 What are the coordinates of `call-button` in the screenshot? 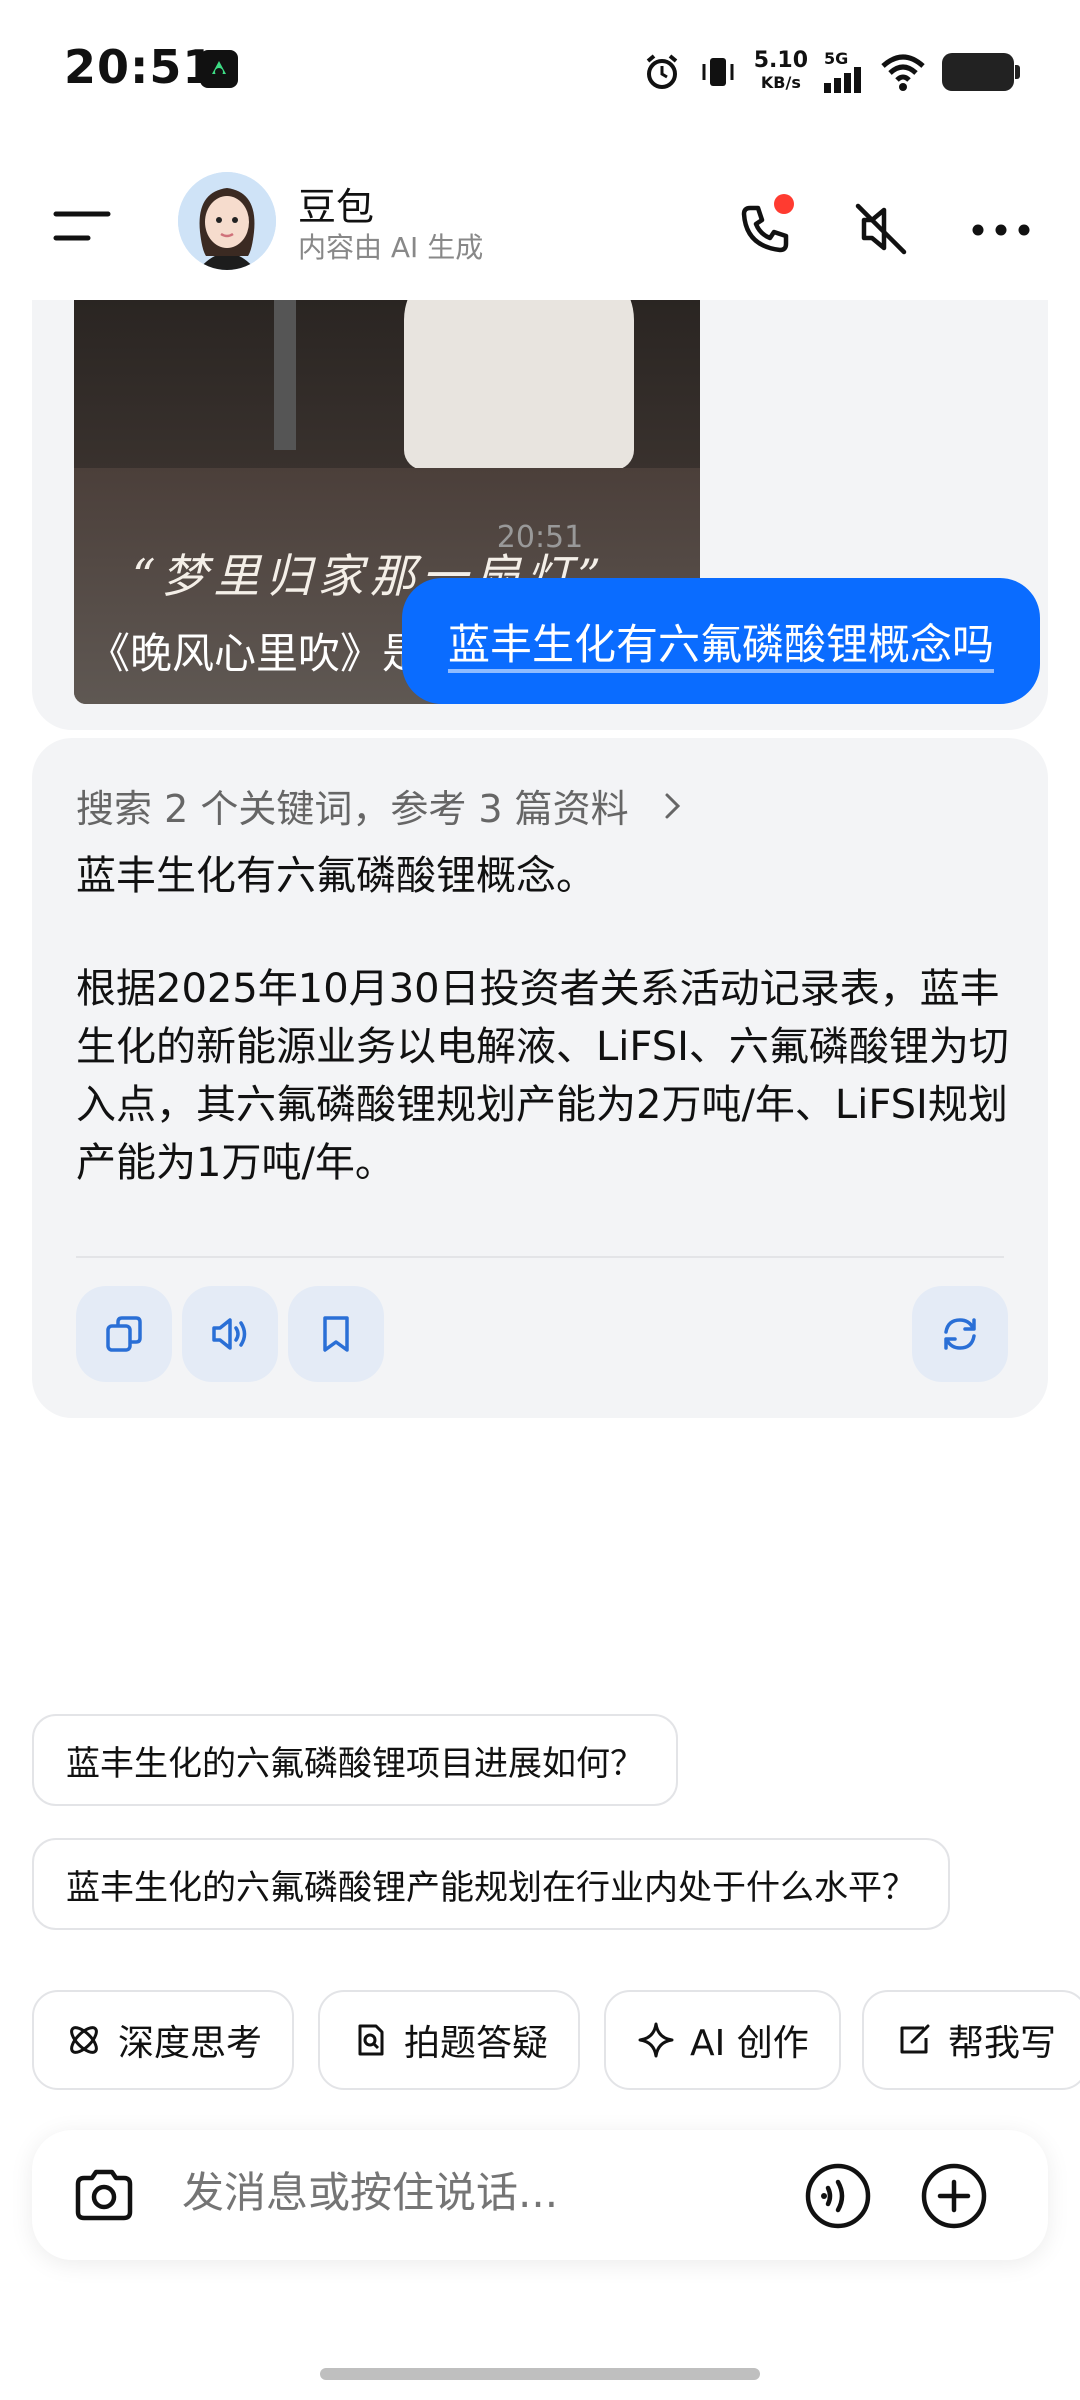 It's located at (765, 229).